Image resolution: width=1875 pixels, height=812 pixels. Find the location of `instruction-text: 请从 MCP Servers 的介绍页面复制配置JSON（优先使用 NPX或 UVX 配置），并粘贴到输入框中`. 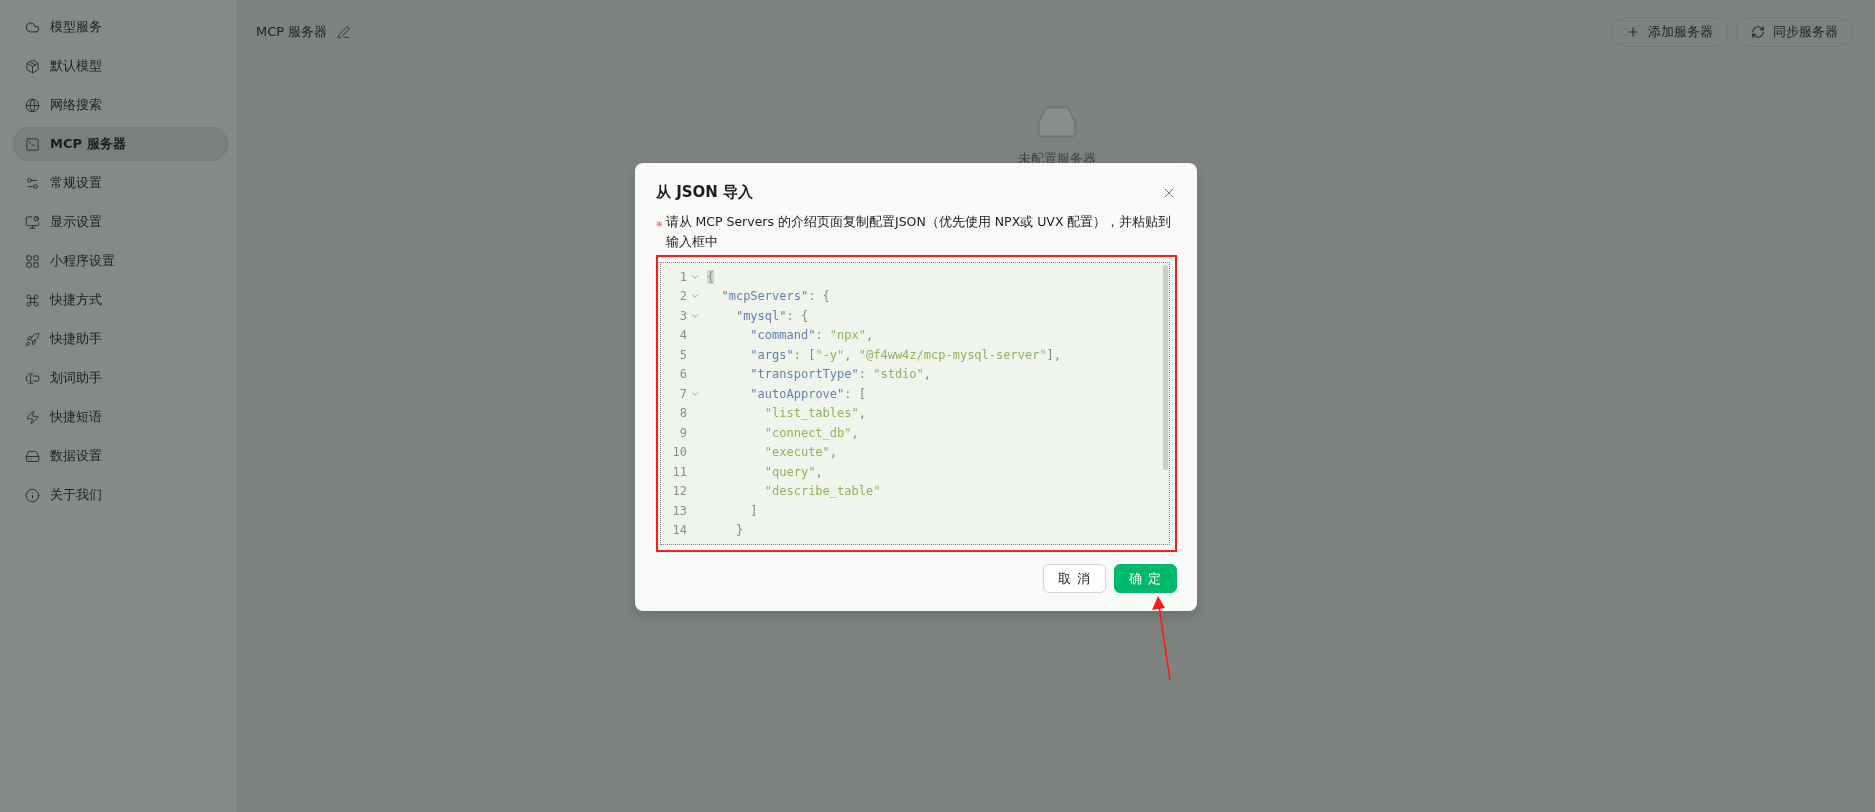

instruction-text: 请从 MCP Servers 的介绍页面复制配置JSON（优先使用 NPX或 UVX 配置），并粘贴到输入框中 is located at coordinates (919, 232).